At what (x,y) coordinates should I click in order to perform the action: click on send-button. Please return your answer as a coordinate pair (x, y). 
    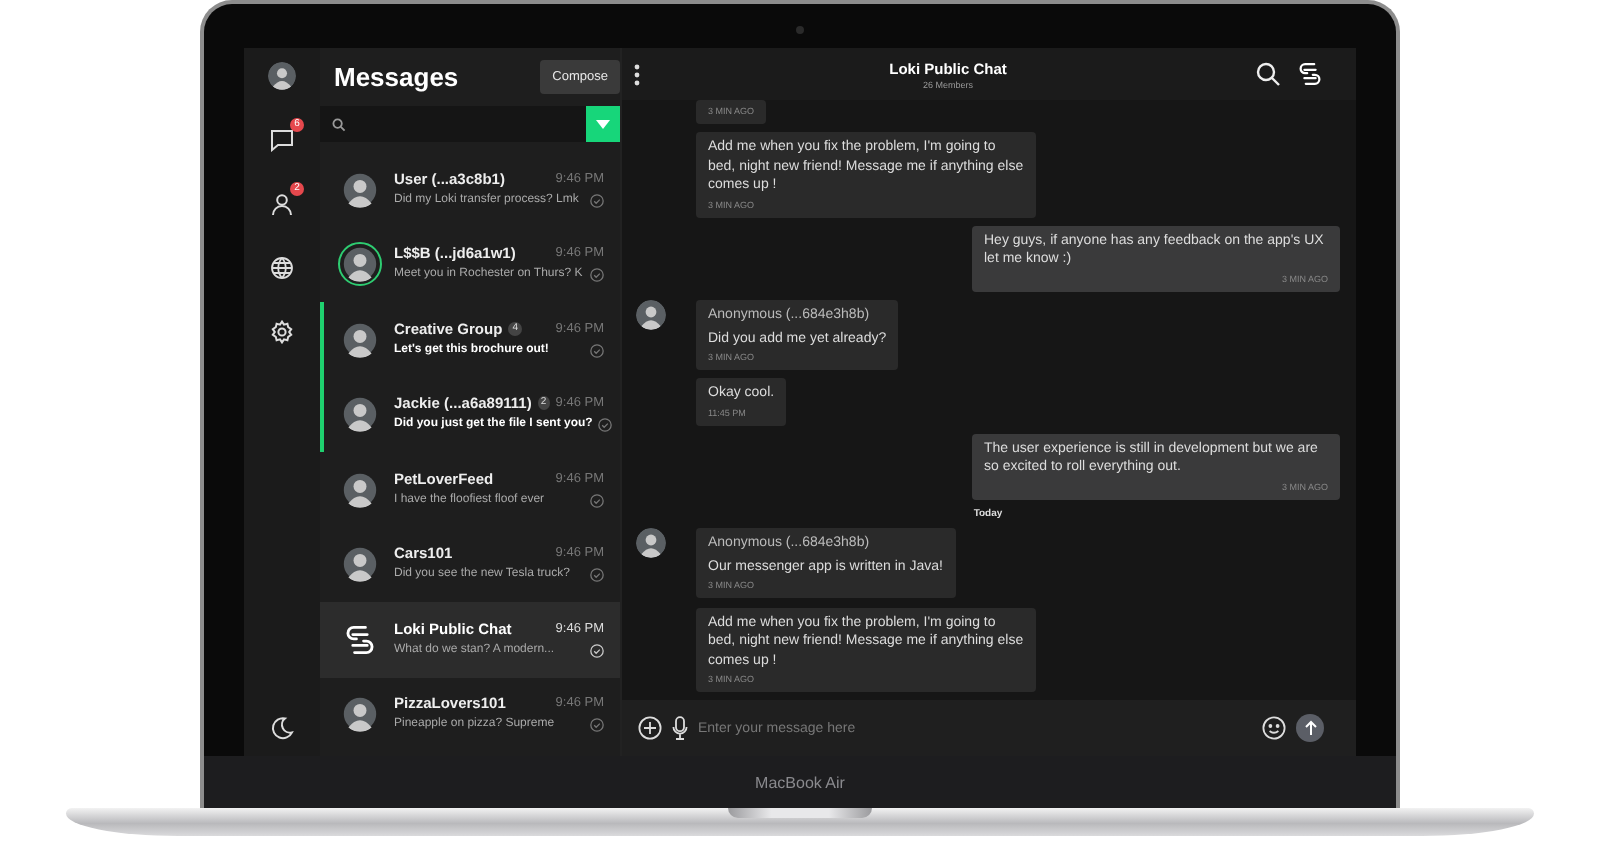
    Looking at the image, I should click on (1310, 728).